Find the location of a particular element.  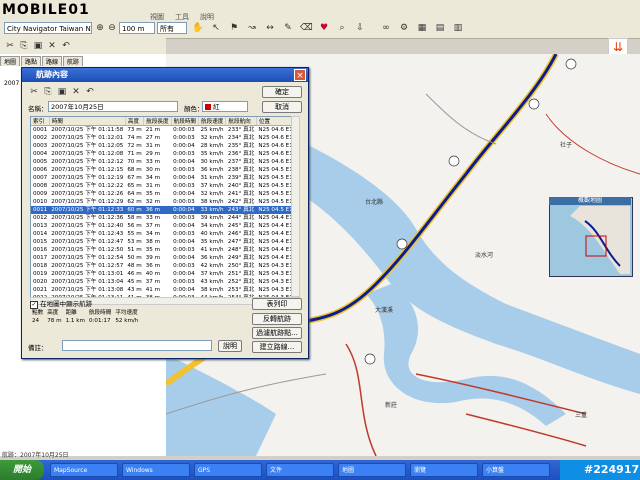

table-cell: 2007/10/25 下午 01:12:22 is located at coordinates (87, 186).